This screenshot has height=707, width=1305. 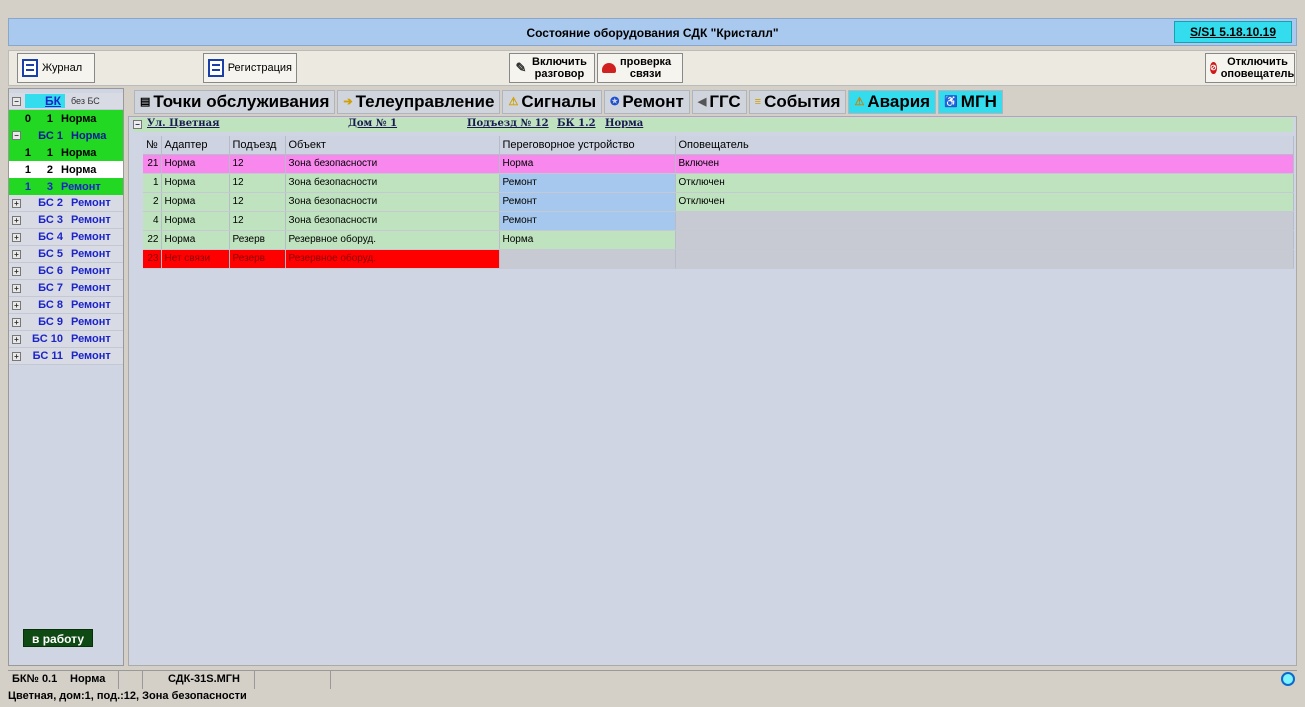 I want to click on table-row: 21 Норма 12 Зона безопасности Норма Включен, so click(x=718, y=164).